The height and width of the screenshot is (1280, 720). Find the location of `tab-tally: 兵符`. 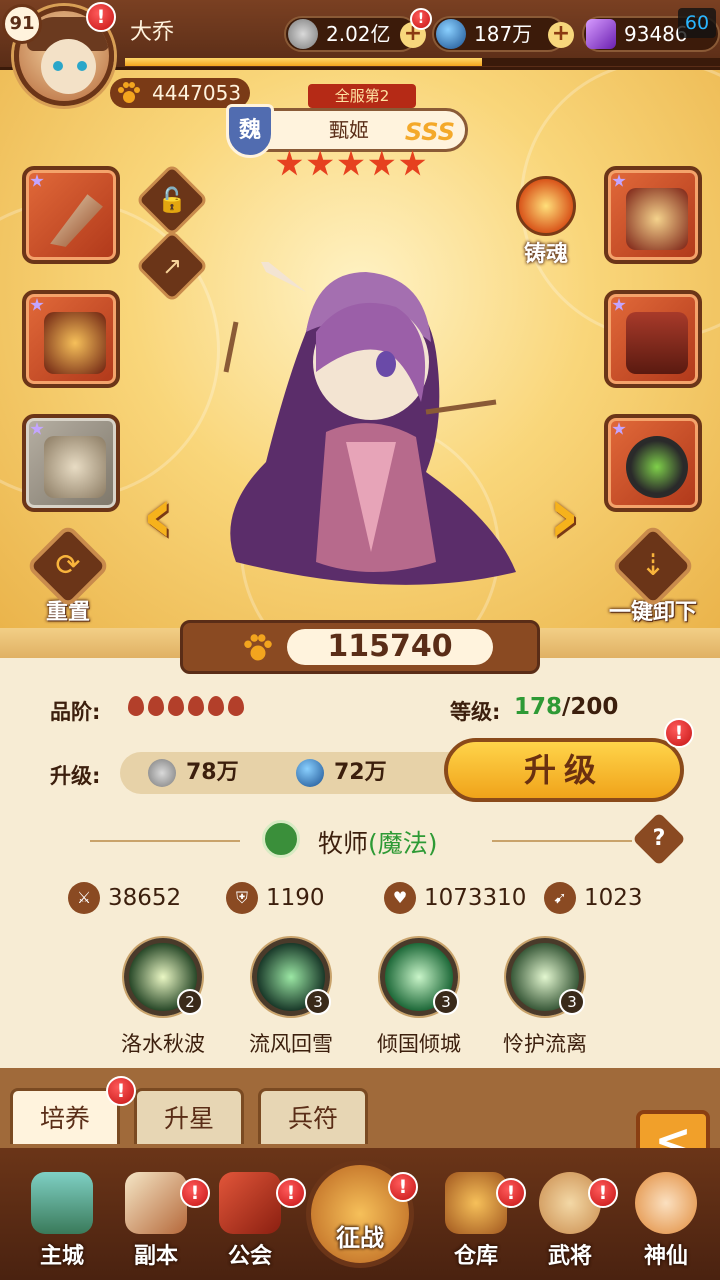

tab-tally: 兵符 is located at coordinates (313, 1116).